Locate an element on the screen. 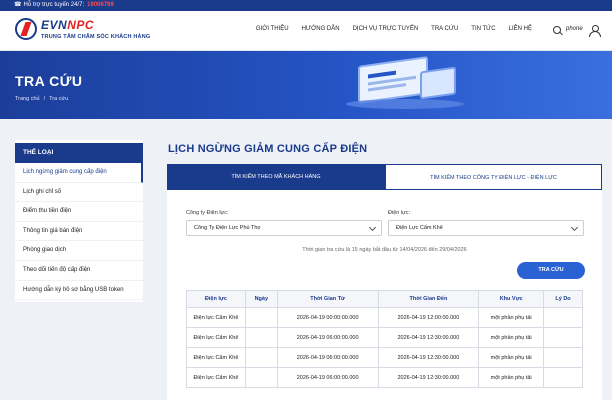  company-label: Công ty Điện lực: is located at coordinates (207, 213).